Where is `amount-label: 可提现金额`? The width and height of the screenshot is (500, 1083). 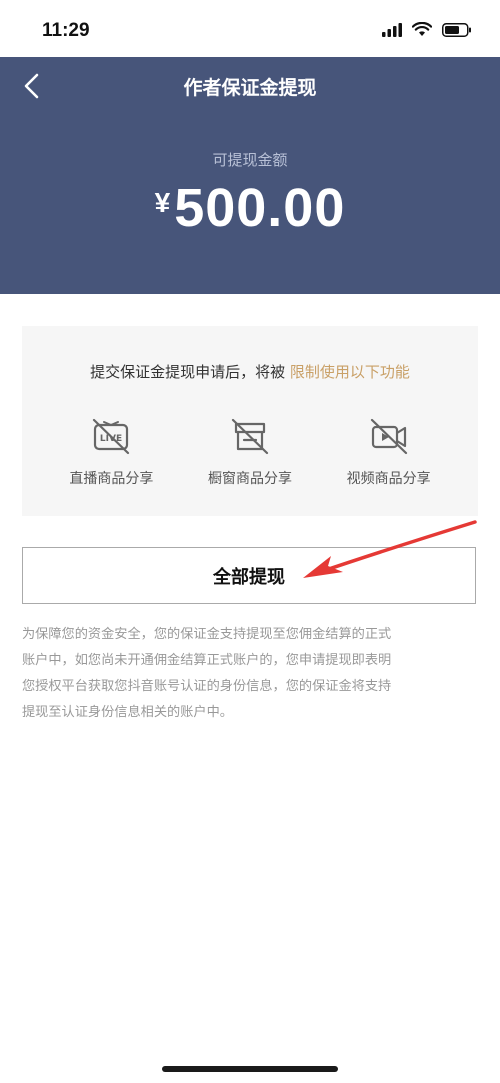 amount-label: 可提现金额 is located at coordinates (250, 160).